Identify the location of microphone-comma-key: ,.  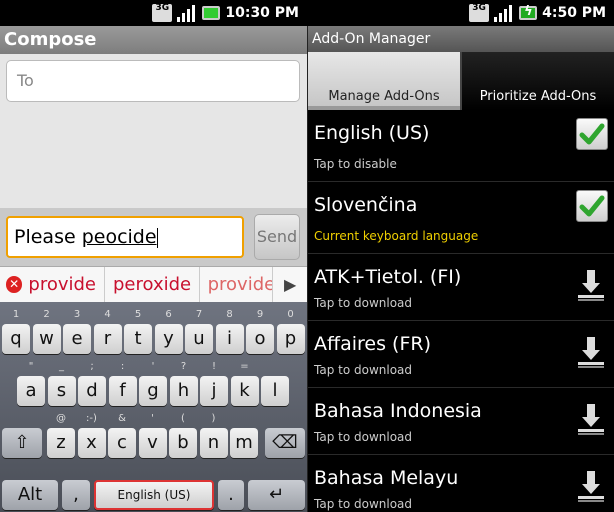
(76, 495).